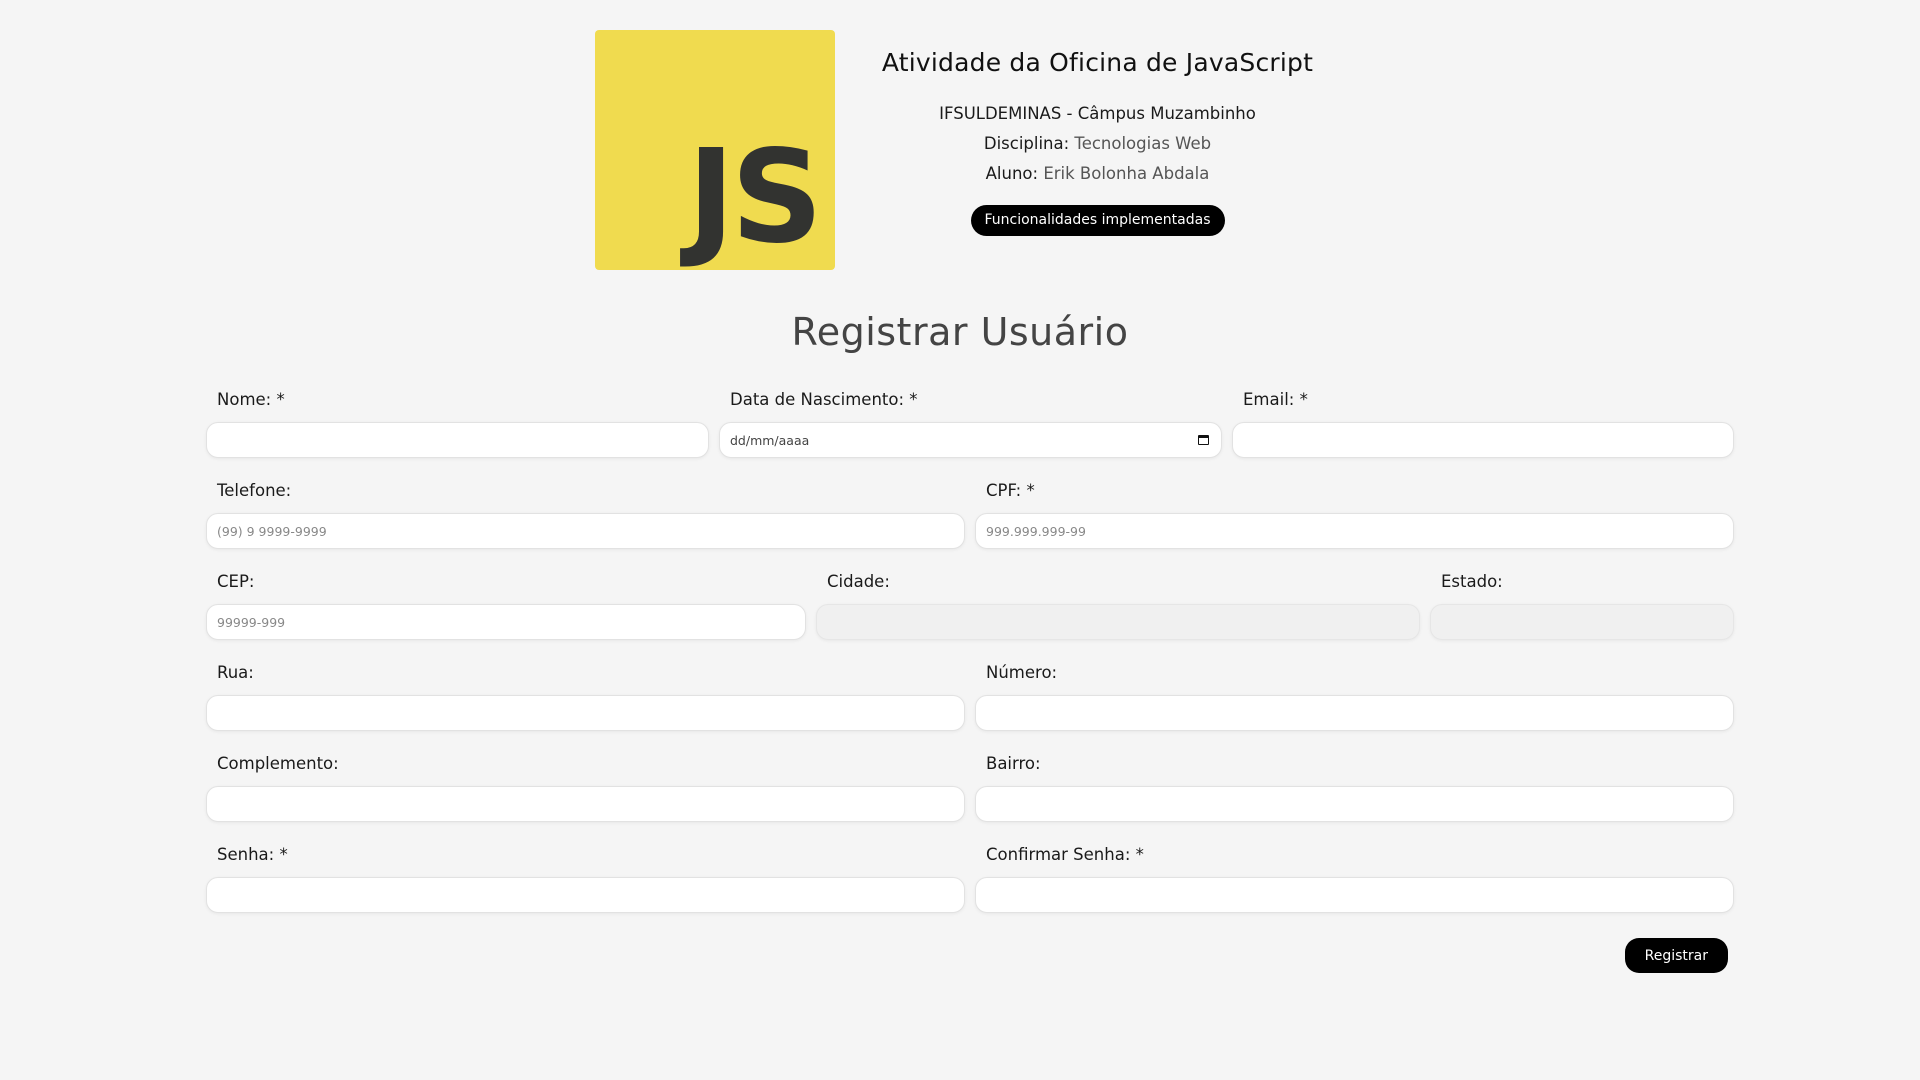 This screenshot has width=1920, height=1080. I want to click on confirmar-senha-label: Confirmar Senha: *, so click(1065, 854).